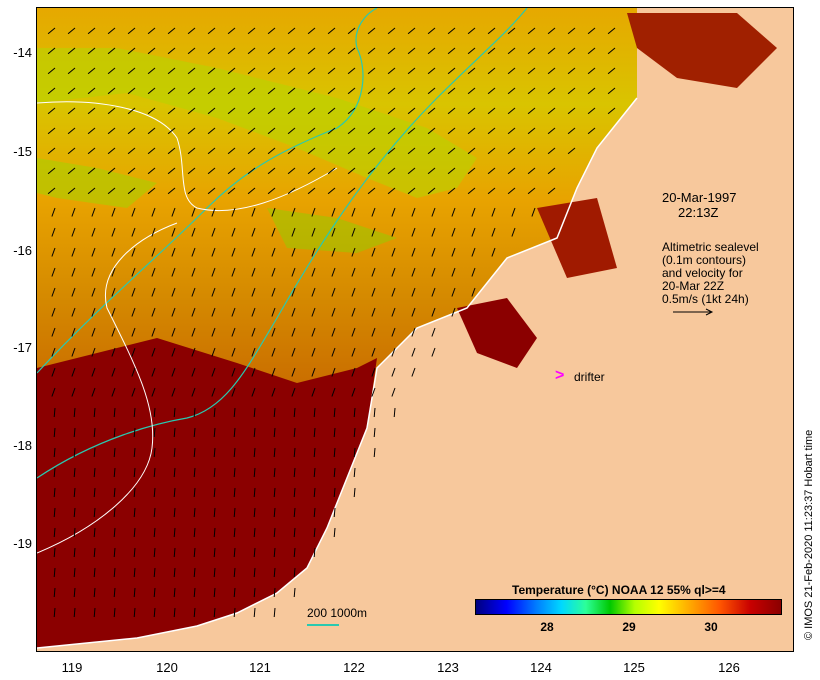 The width and height of the screenshot is (820, 680). What do you see at coordinates (22, 250) in the screenshot?
I see `lat-tick-label: -16` at bounding box center [22, 250].